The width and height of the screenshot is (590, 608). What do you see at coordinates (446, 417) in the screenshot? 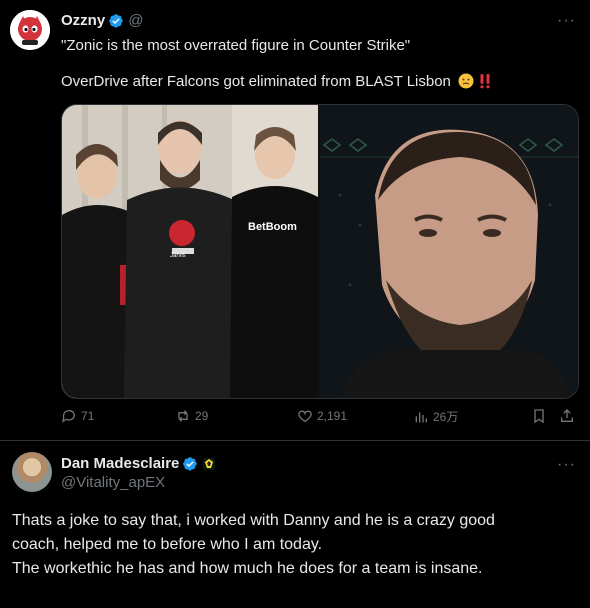
I see `views-count: 26万` at bounding box center [446, 417].